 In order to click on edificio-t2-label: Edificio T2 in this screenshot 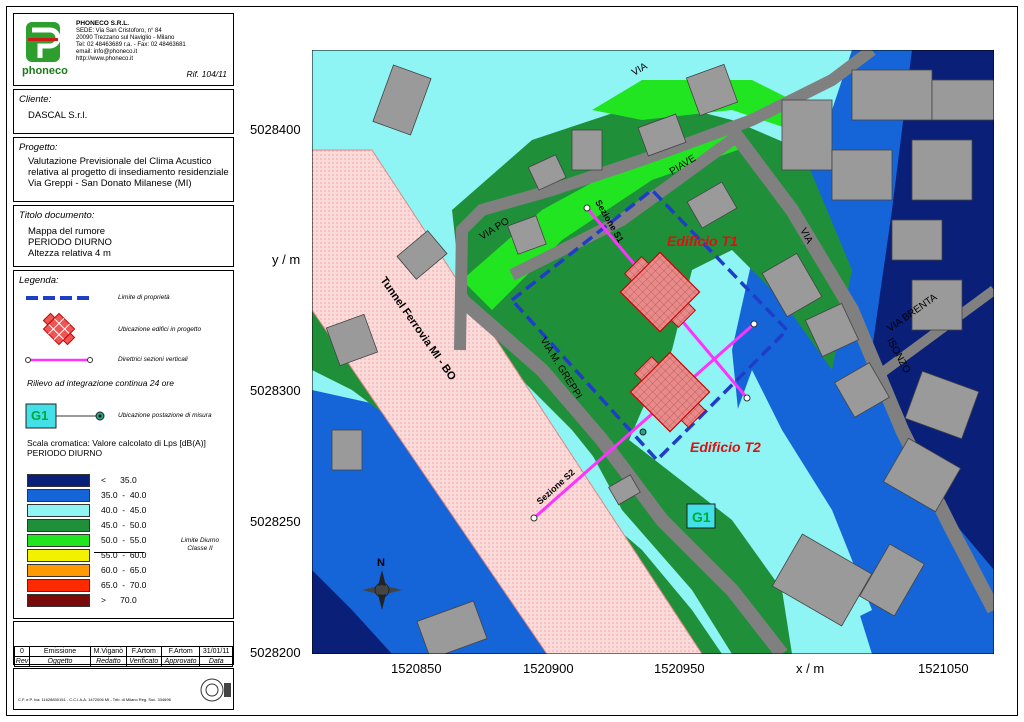, I will do `click(725, 447)`.